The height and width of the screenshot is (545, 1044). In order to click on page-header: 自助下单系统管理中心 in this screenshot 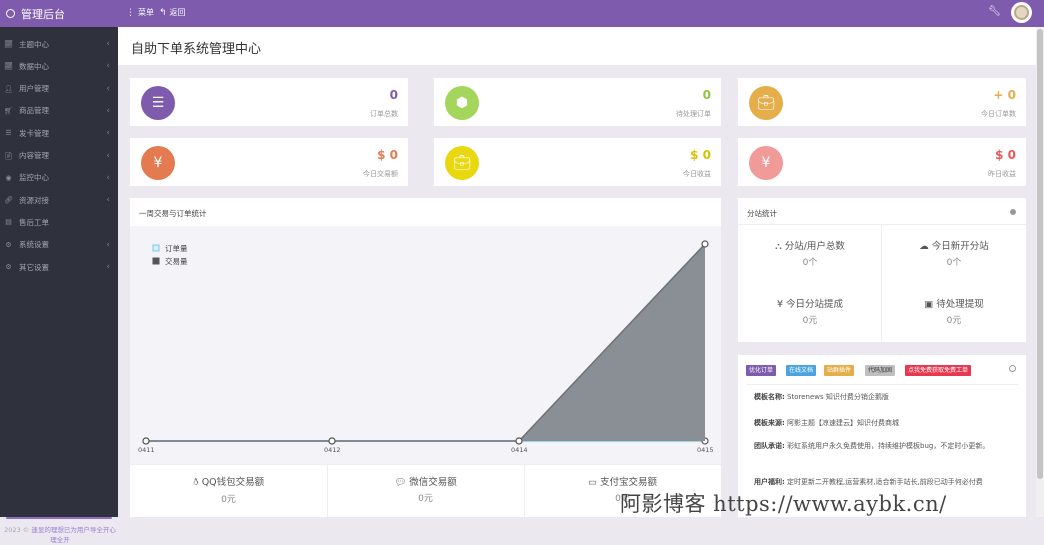, I will do `click(577, 46)`.